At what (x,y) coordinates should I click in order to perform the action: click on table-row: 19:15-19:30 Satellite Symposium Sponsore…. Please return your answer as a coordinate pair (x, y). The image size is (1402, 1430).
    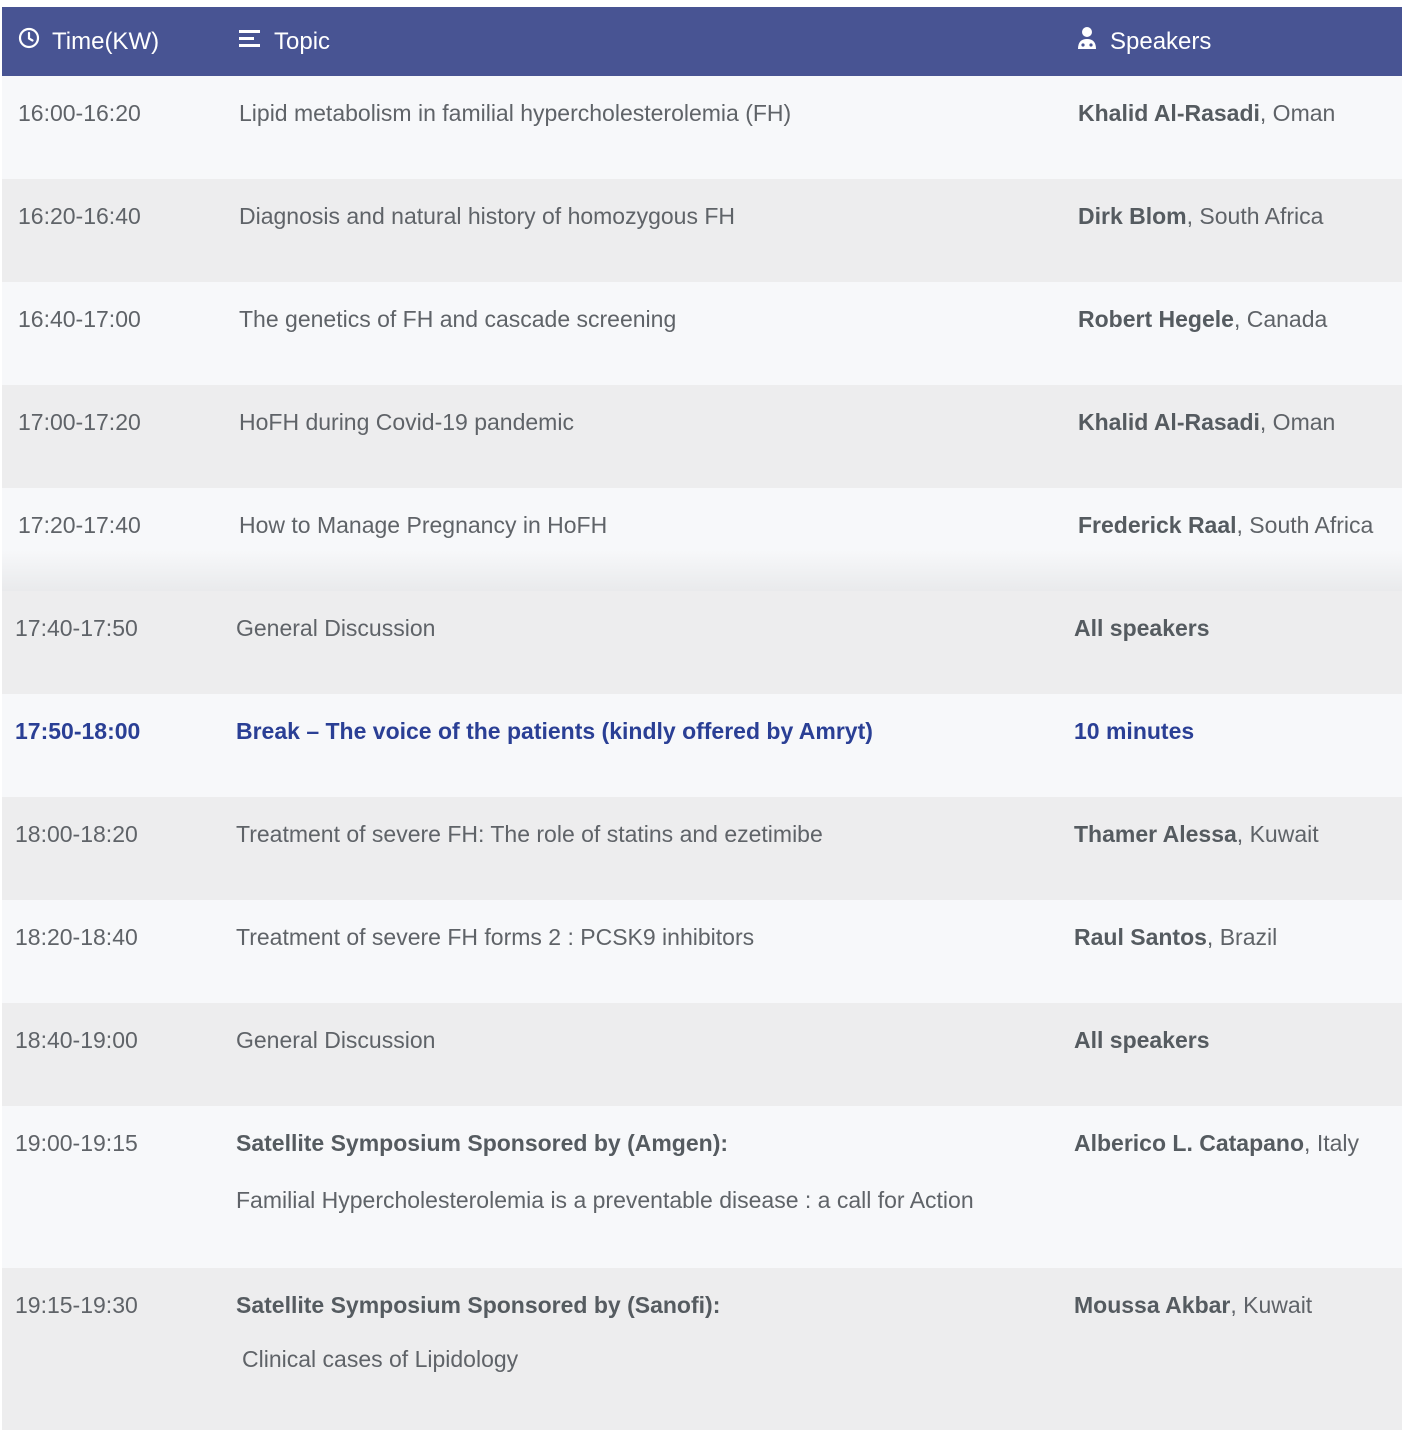
    Looking at the image, I should click on (702, 1349).